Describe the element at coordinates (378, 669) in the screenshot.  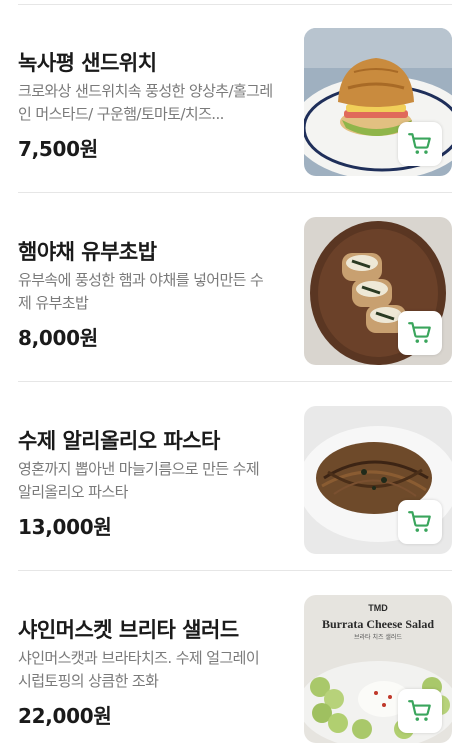
I see `burrata-salad-photo: TMD Burrata Cheese Salad 브라타 치즈 샐러드` at that location.